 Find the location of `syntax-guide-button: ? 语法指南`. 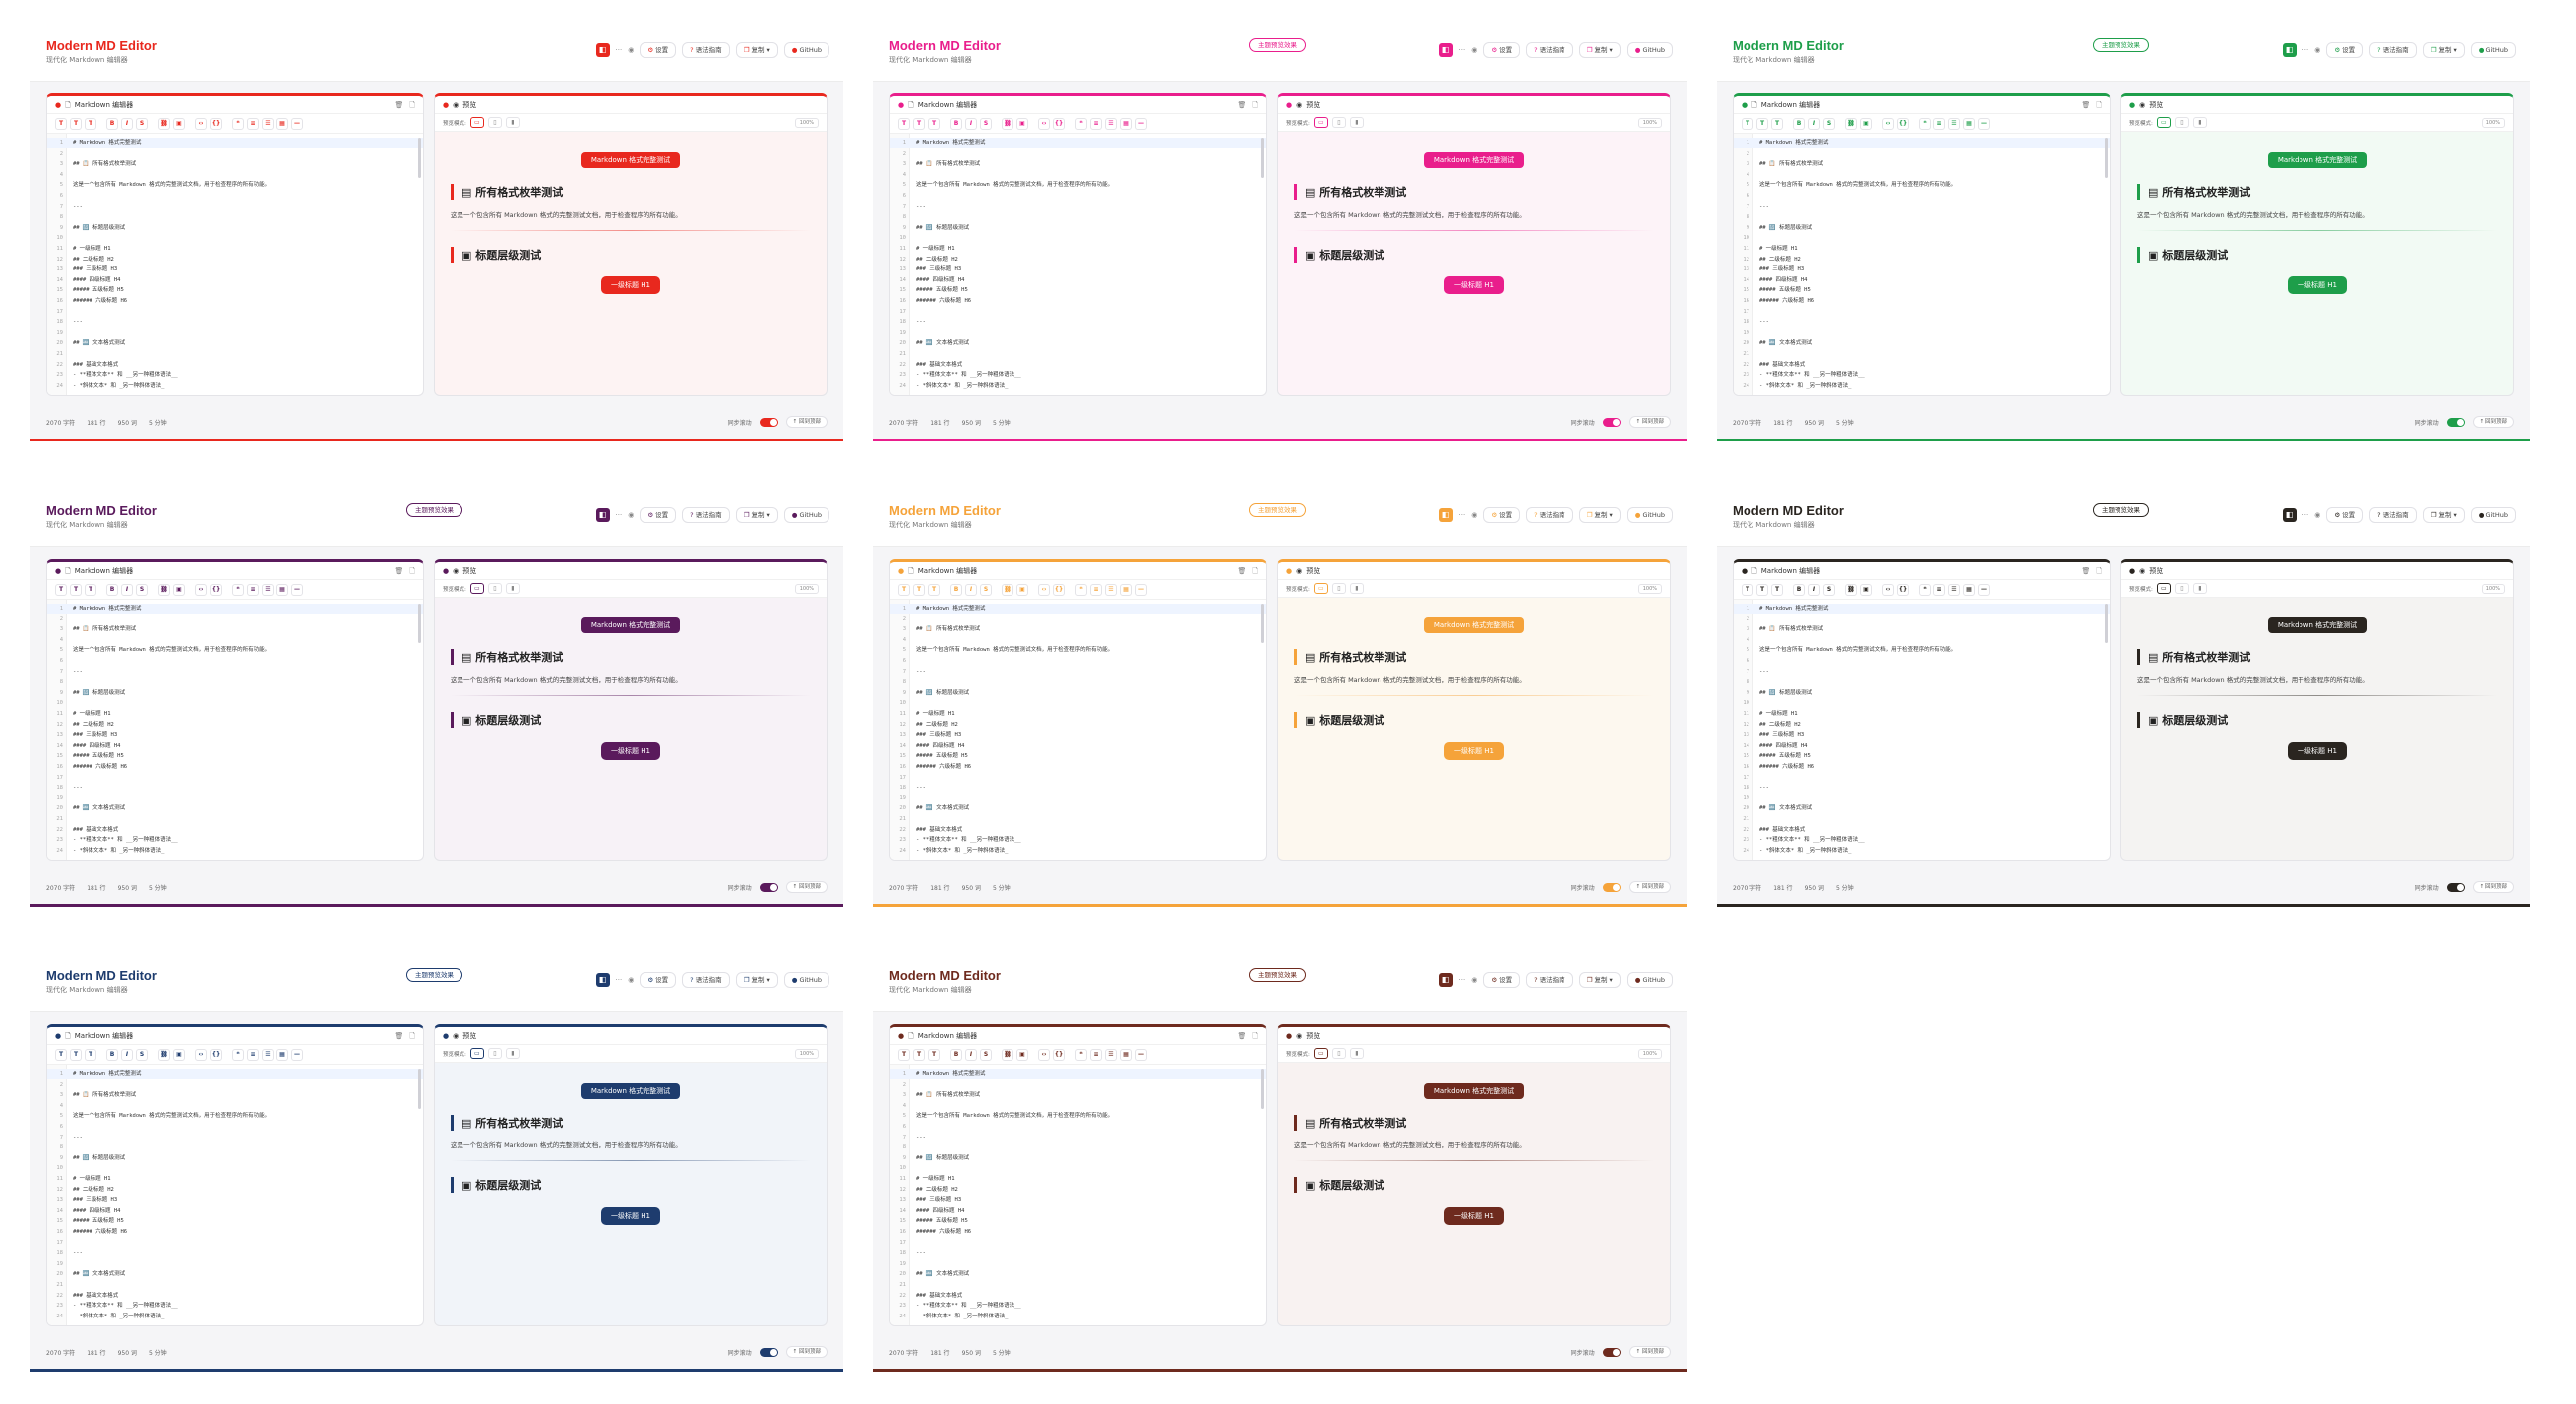

syntax-guide-button: ? 语法指南 is located at coordinates (706, 50).